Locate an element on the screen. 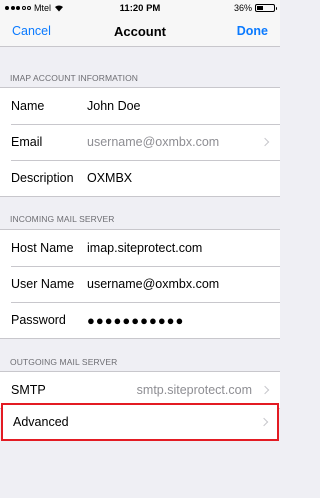  user-name-field: username@oxmbx.com is located at coordinates (177, 284).